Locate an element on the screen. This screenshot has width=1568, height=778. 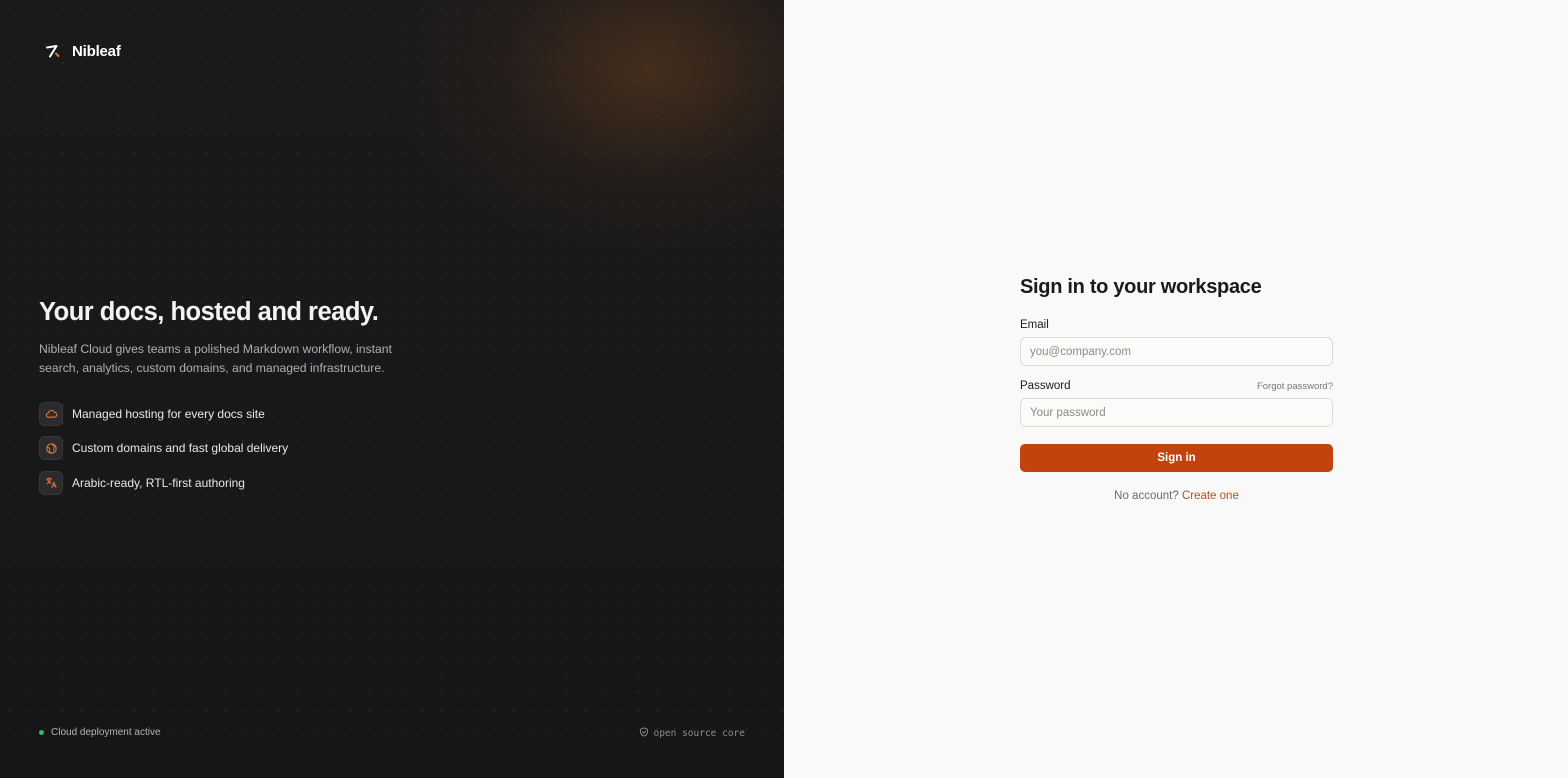
email-field is located at coordinates (1176, 351).